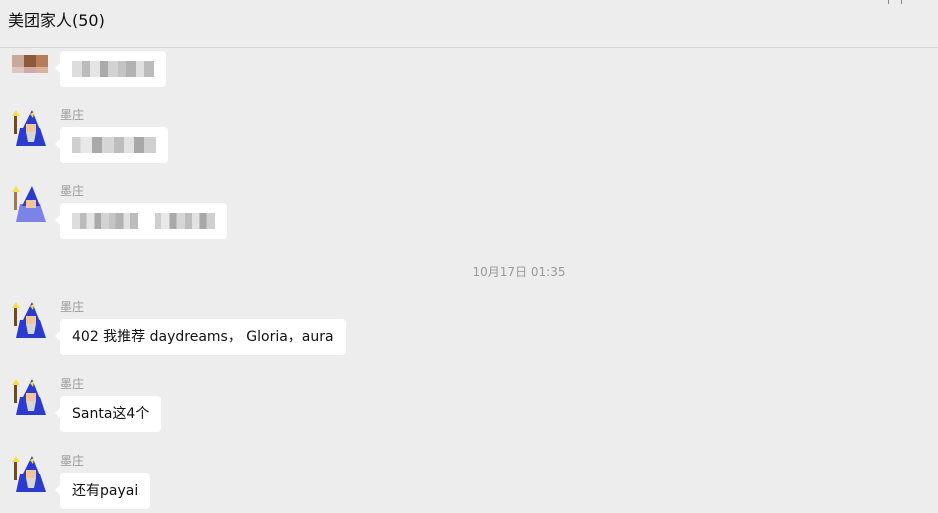 The height and width of the screenshot is (513, 938). What do you see at coordinates (895, 2) in the screenshot?
I see `window-controls` at bounding box center [895, 2].